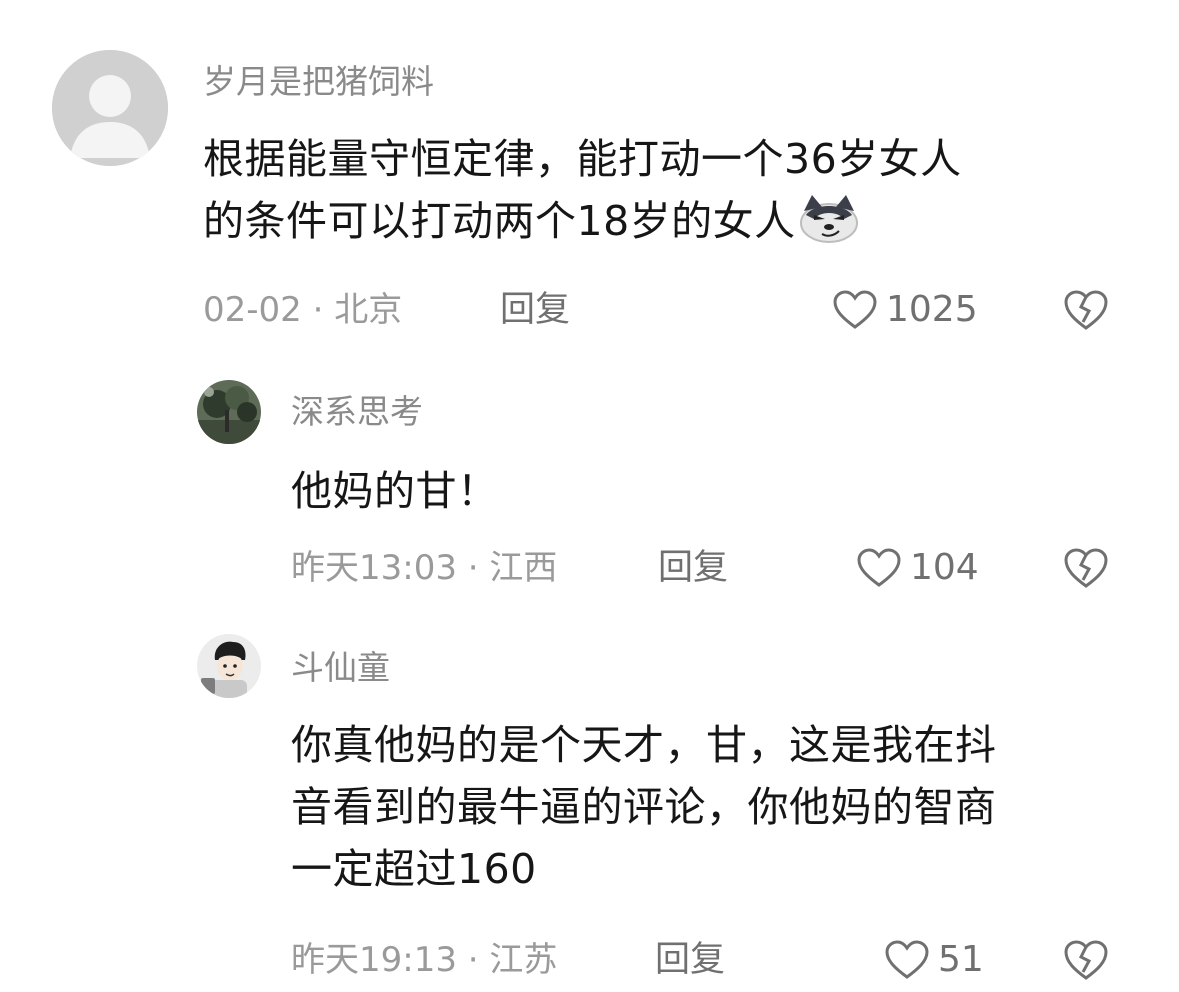  Describe the element at coordinates (414, 869) in the screenshot. I see `comment-text-line: 一定超过160` at that location.